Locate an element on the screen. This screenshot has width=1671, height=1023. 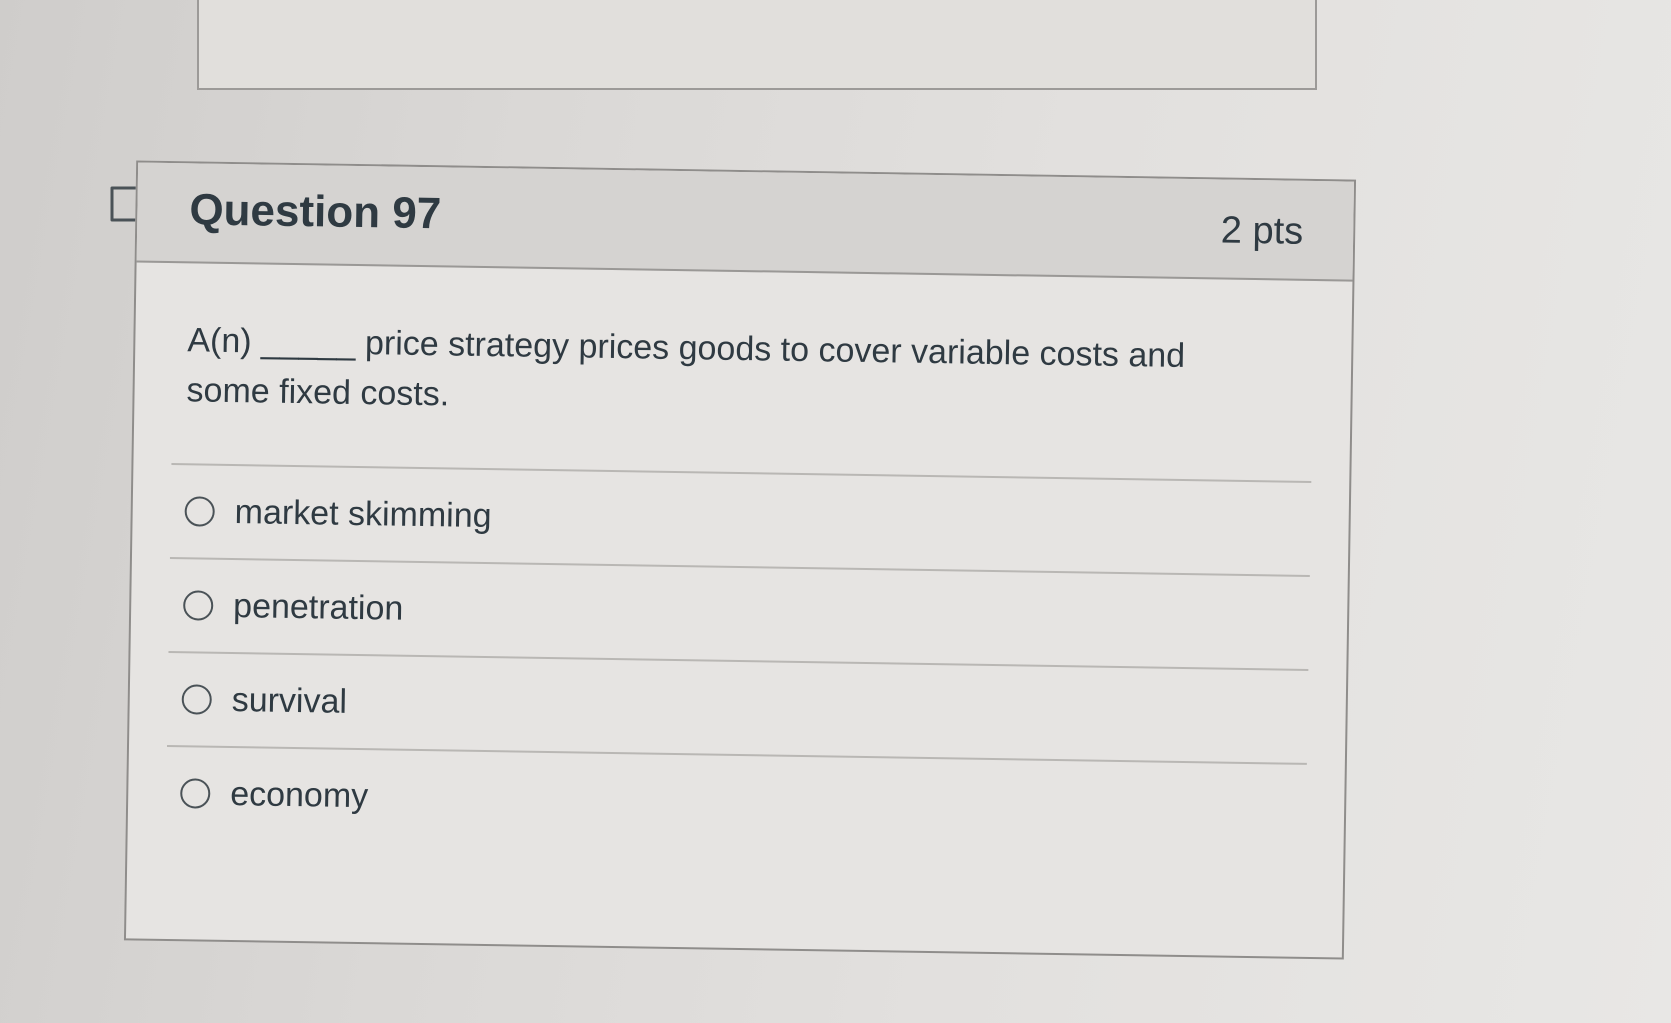
answer-option: economy is located at coordinates (736, 801).